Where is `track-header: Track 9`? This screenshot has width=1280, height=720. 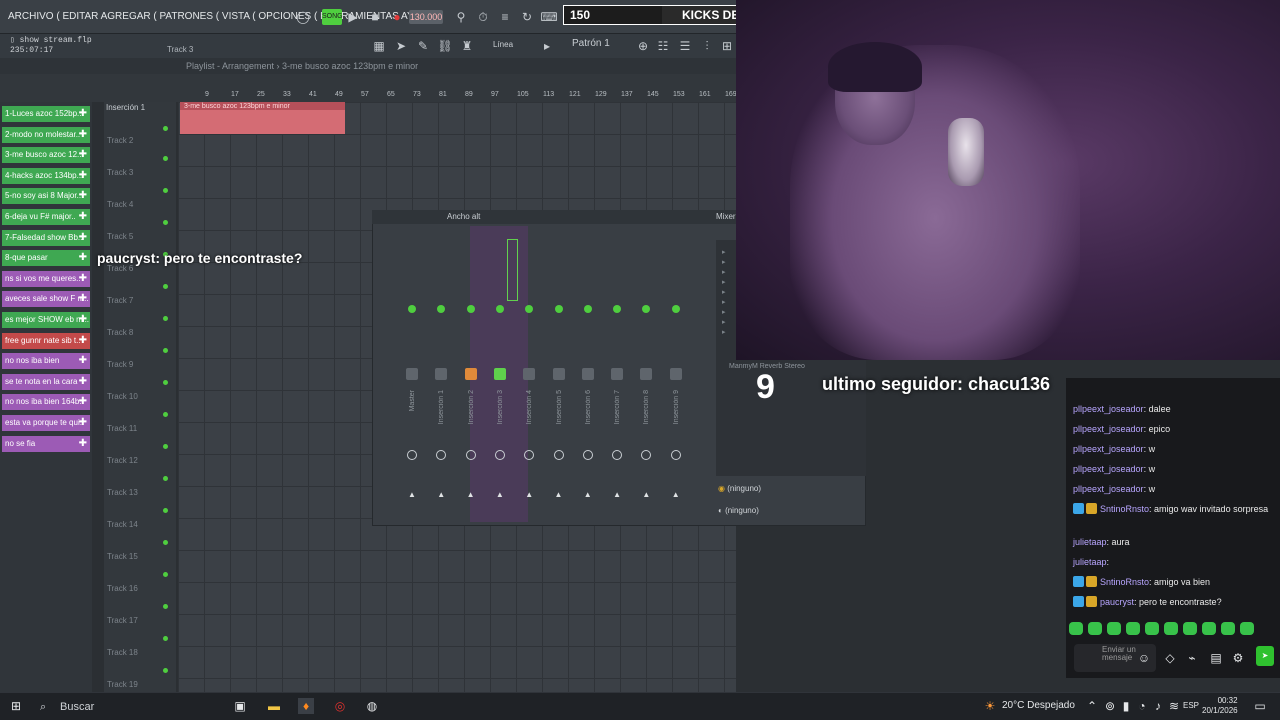 track-header: Track 9 is located at coordinates (120, 364).